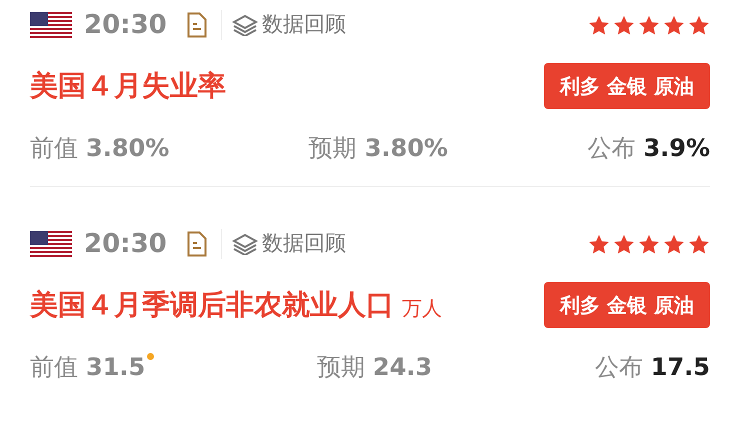 The width and height of the screenshot is (740, 421). What do you see at coordinates (680, 367) in the screenshot?
I see `value-number: 17.5` at bounding box center [680, 367].